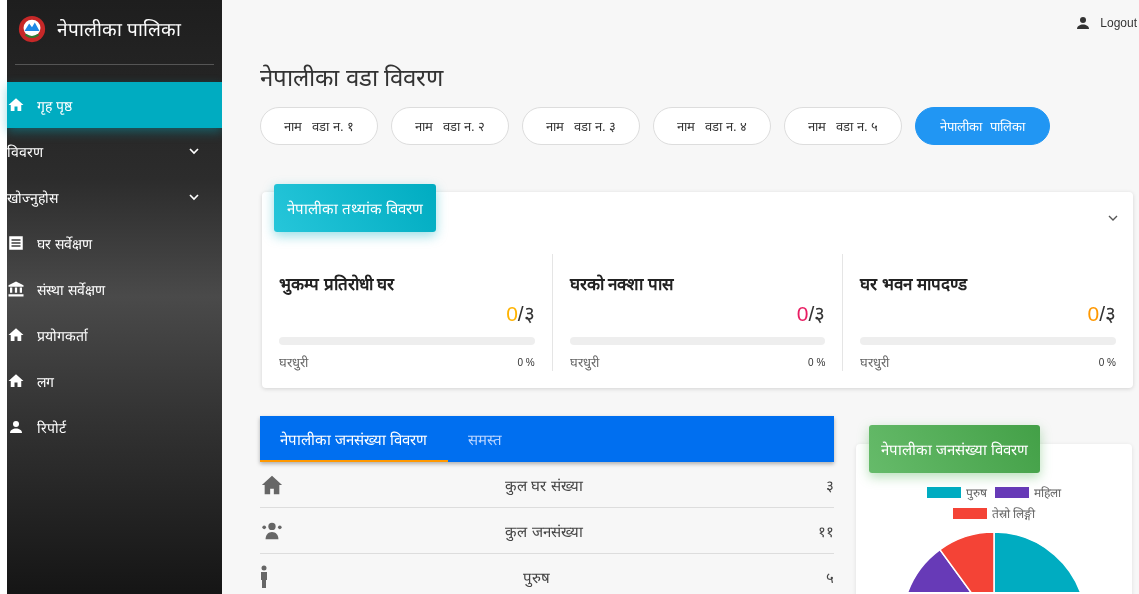 The height and width of the screenshot is (594, 1139). Describe the element at coordinates (32, 29) in the screenshot. I see `emblem-logo-icon` at that location.